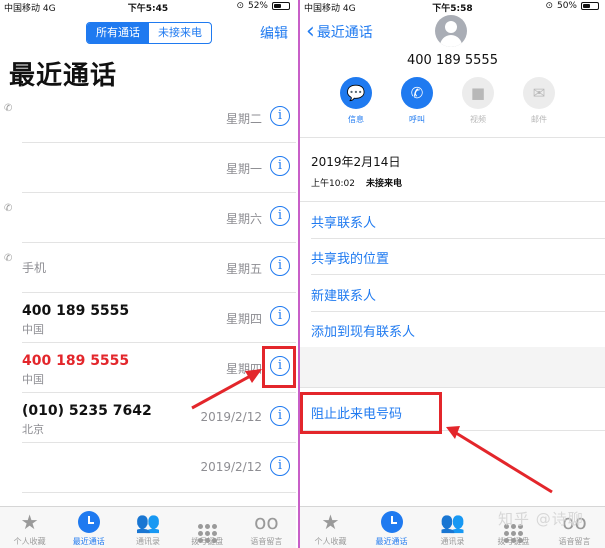  Describe the element at coordinates (148, 7) in the screenshot. I see `status-bar: 中国移动 4G 下午5:45 ⊙ 52%` at that location.